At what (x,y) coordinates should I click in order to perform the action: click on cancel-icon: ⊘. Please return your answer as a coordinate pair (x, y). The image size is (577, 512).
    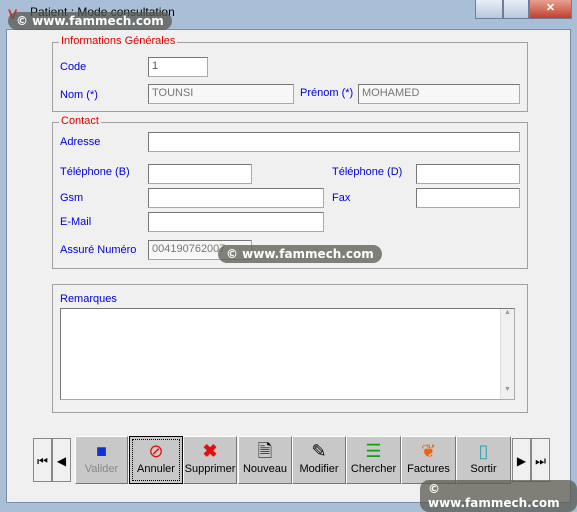
    Looking at the image, I should click on (156, 451).